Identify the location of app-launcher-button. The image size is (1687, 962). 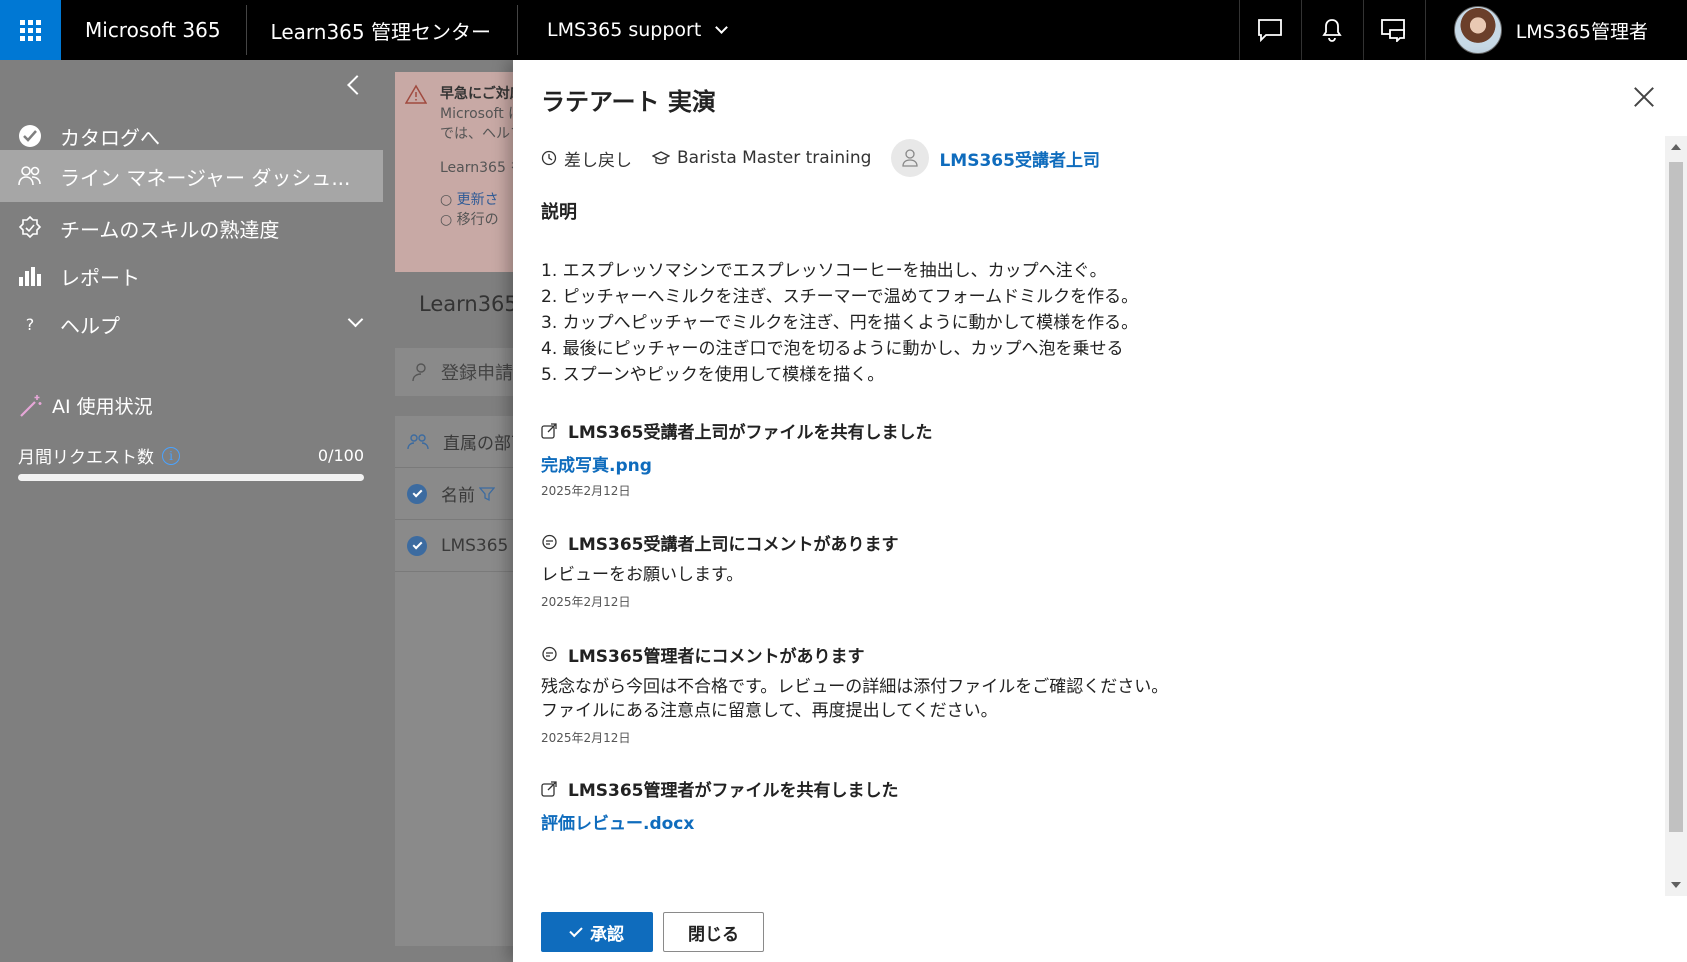
(30, 30).